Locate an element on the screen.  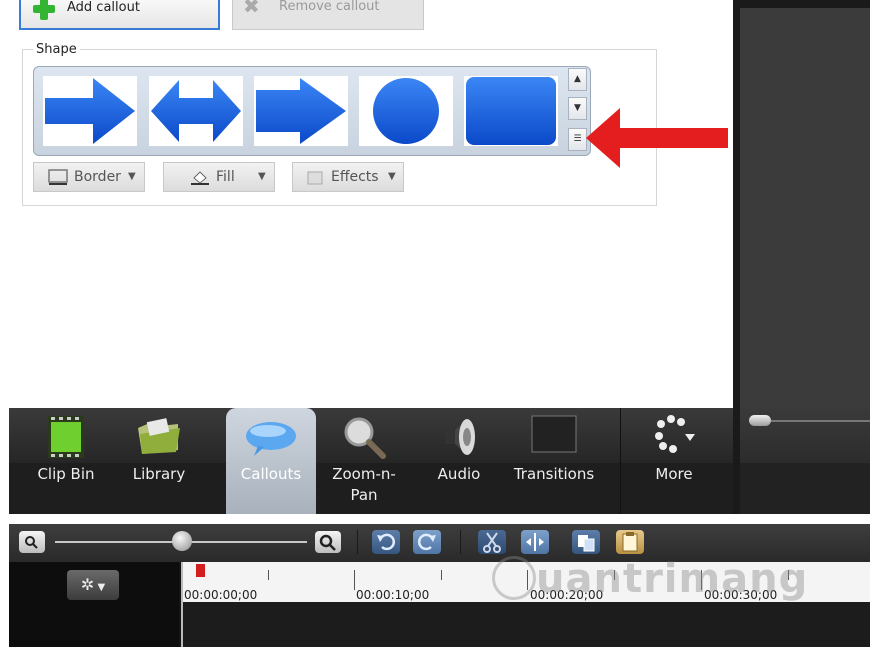
playhead-marker is located at coordinates (200, 570).